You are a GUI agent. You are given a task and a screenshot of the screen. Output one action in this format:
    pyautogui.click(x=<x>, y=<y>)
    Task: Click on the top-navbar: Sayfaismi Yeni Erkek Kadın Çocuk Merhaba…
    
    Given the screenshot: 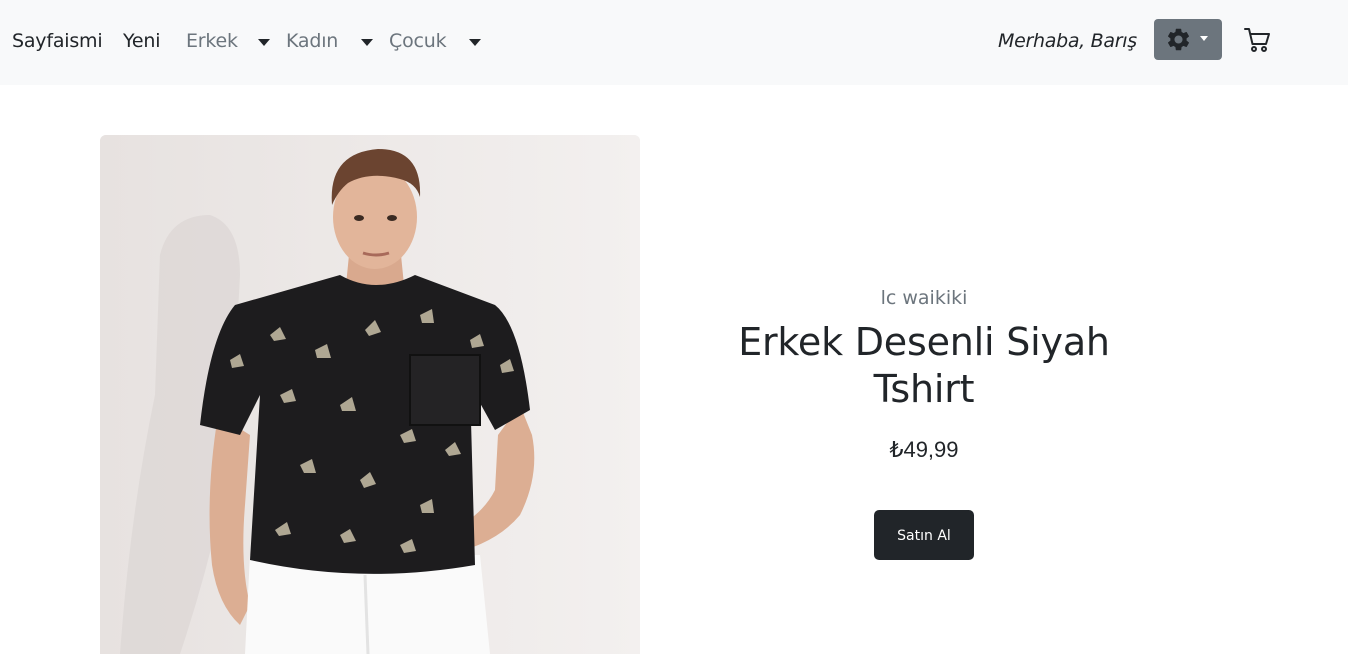 What is the action you would take?
    pyautogui.click(x=674, y=42)
    